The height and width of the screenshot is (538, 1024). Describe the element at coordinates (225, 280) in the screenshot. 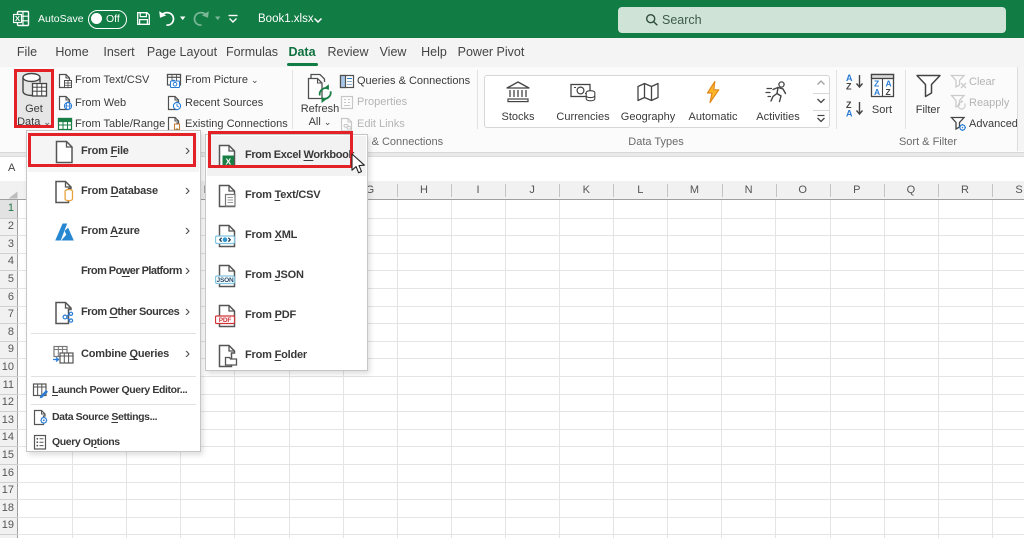

I see `svg-text: JSON` at that location.